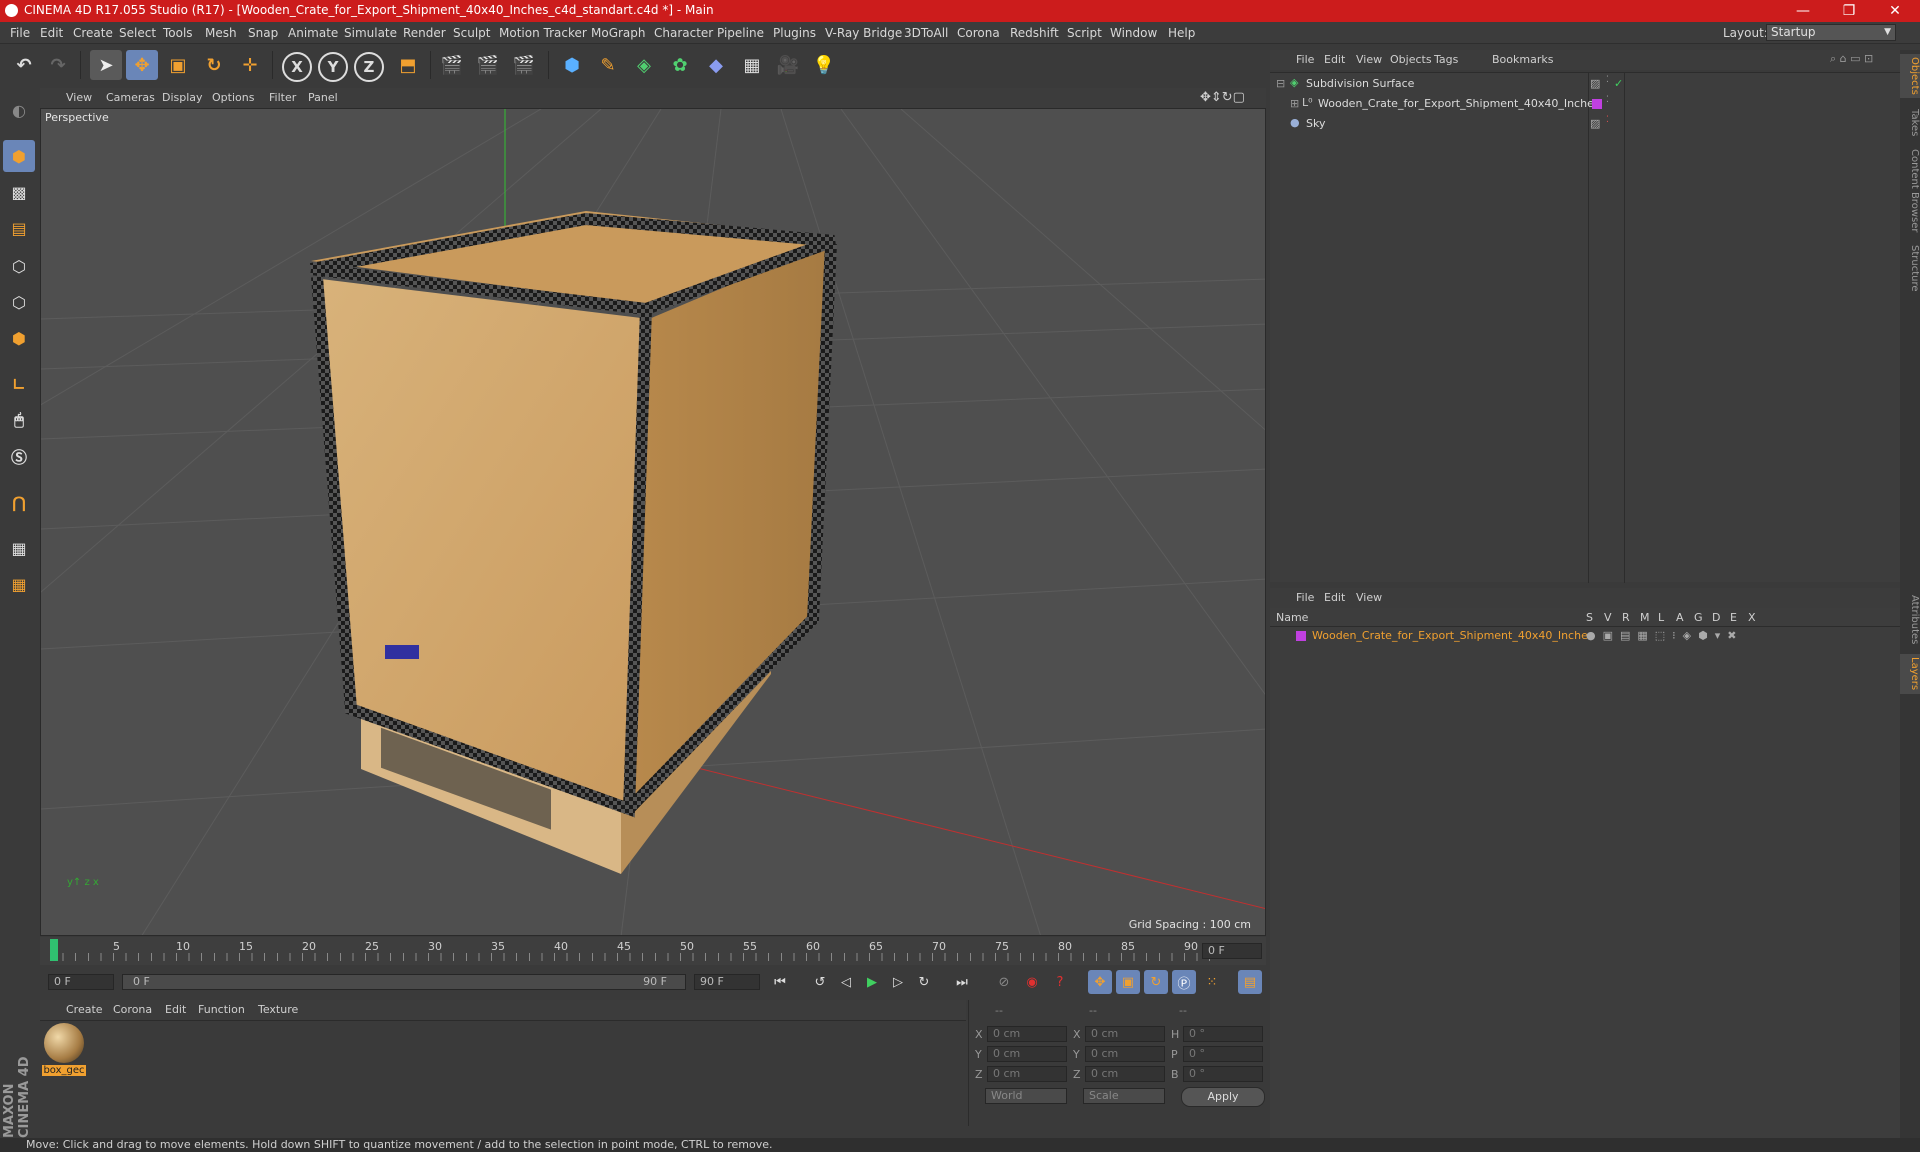  I want to click on collapse-icon: ⊟, so click(1280, 83).